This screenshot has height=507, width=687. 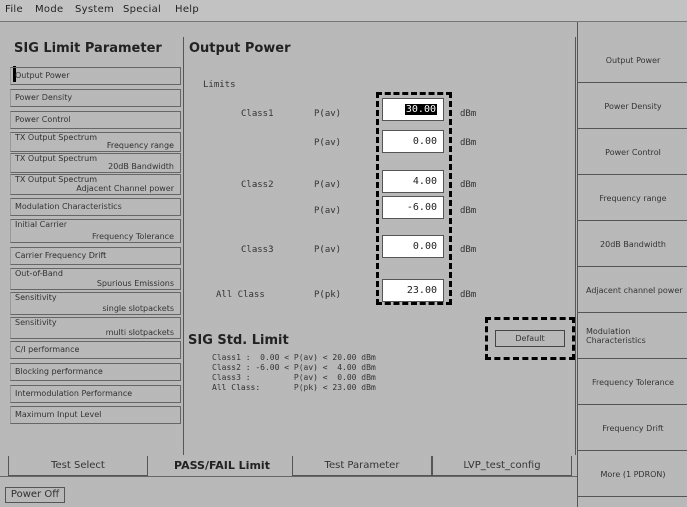 I want to click on left-item-label: Blocking performance, so click(x=59, y=371).